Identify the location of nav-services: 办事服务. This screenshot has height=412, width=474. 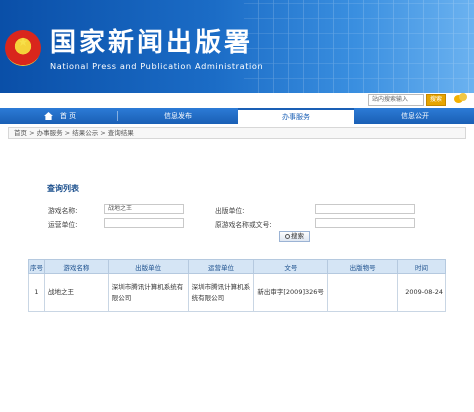
(296, 116).